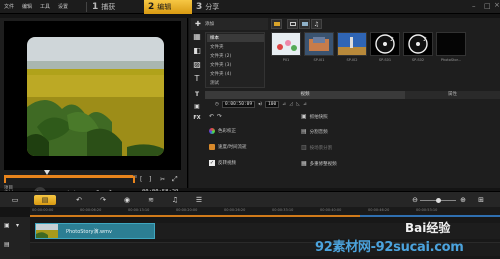 The width and height of the screenshot is (500, 259). Describe the element at coordinates (241, 47) in the screenshot. I see `folder-item: 文件夹` at that location.